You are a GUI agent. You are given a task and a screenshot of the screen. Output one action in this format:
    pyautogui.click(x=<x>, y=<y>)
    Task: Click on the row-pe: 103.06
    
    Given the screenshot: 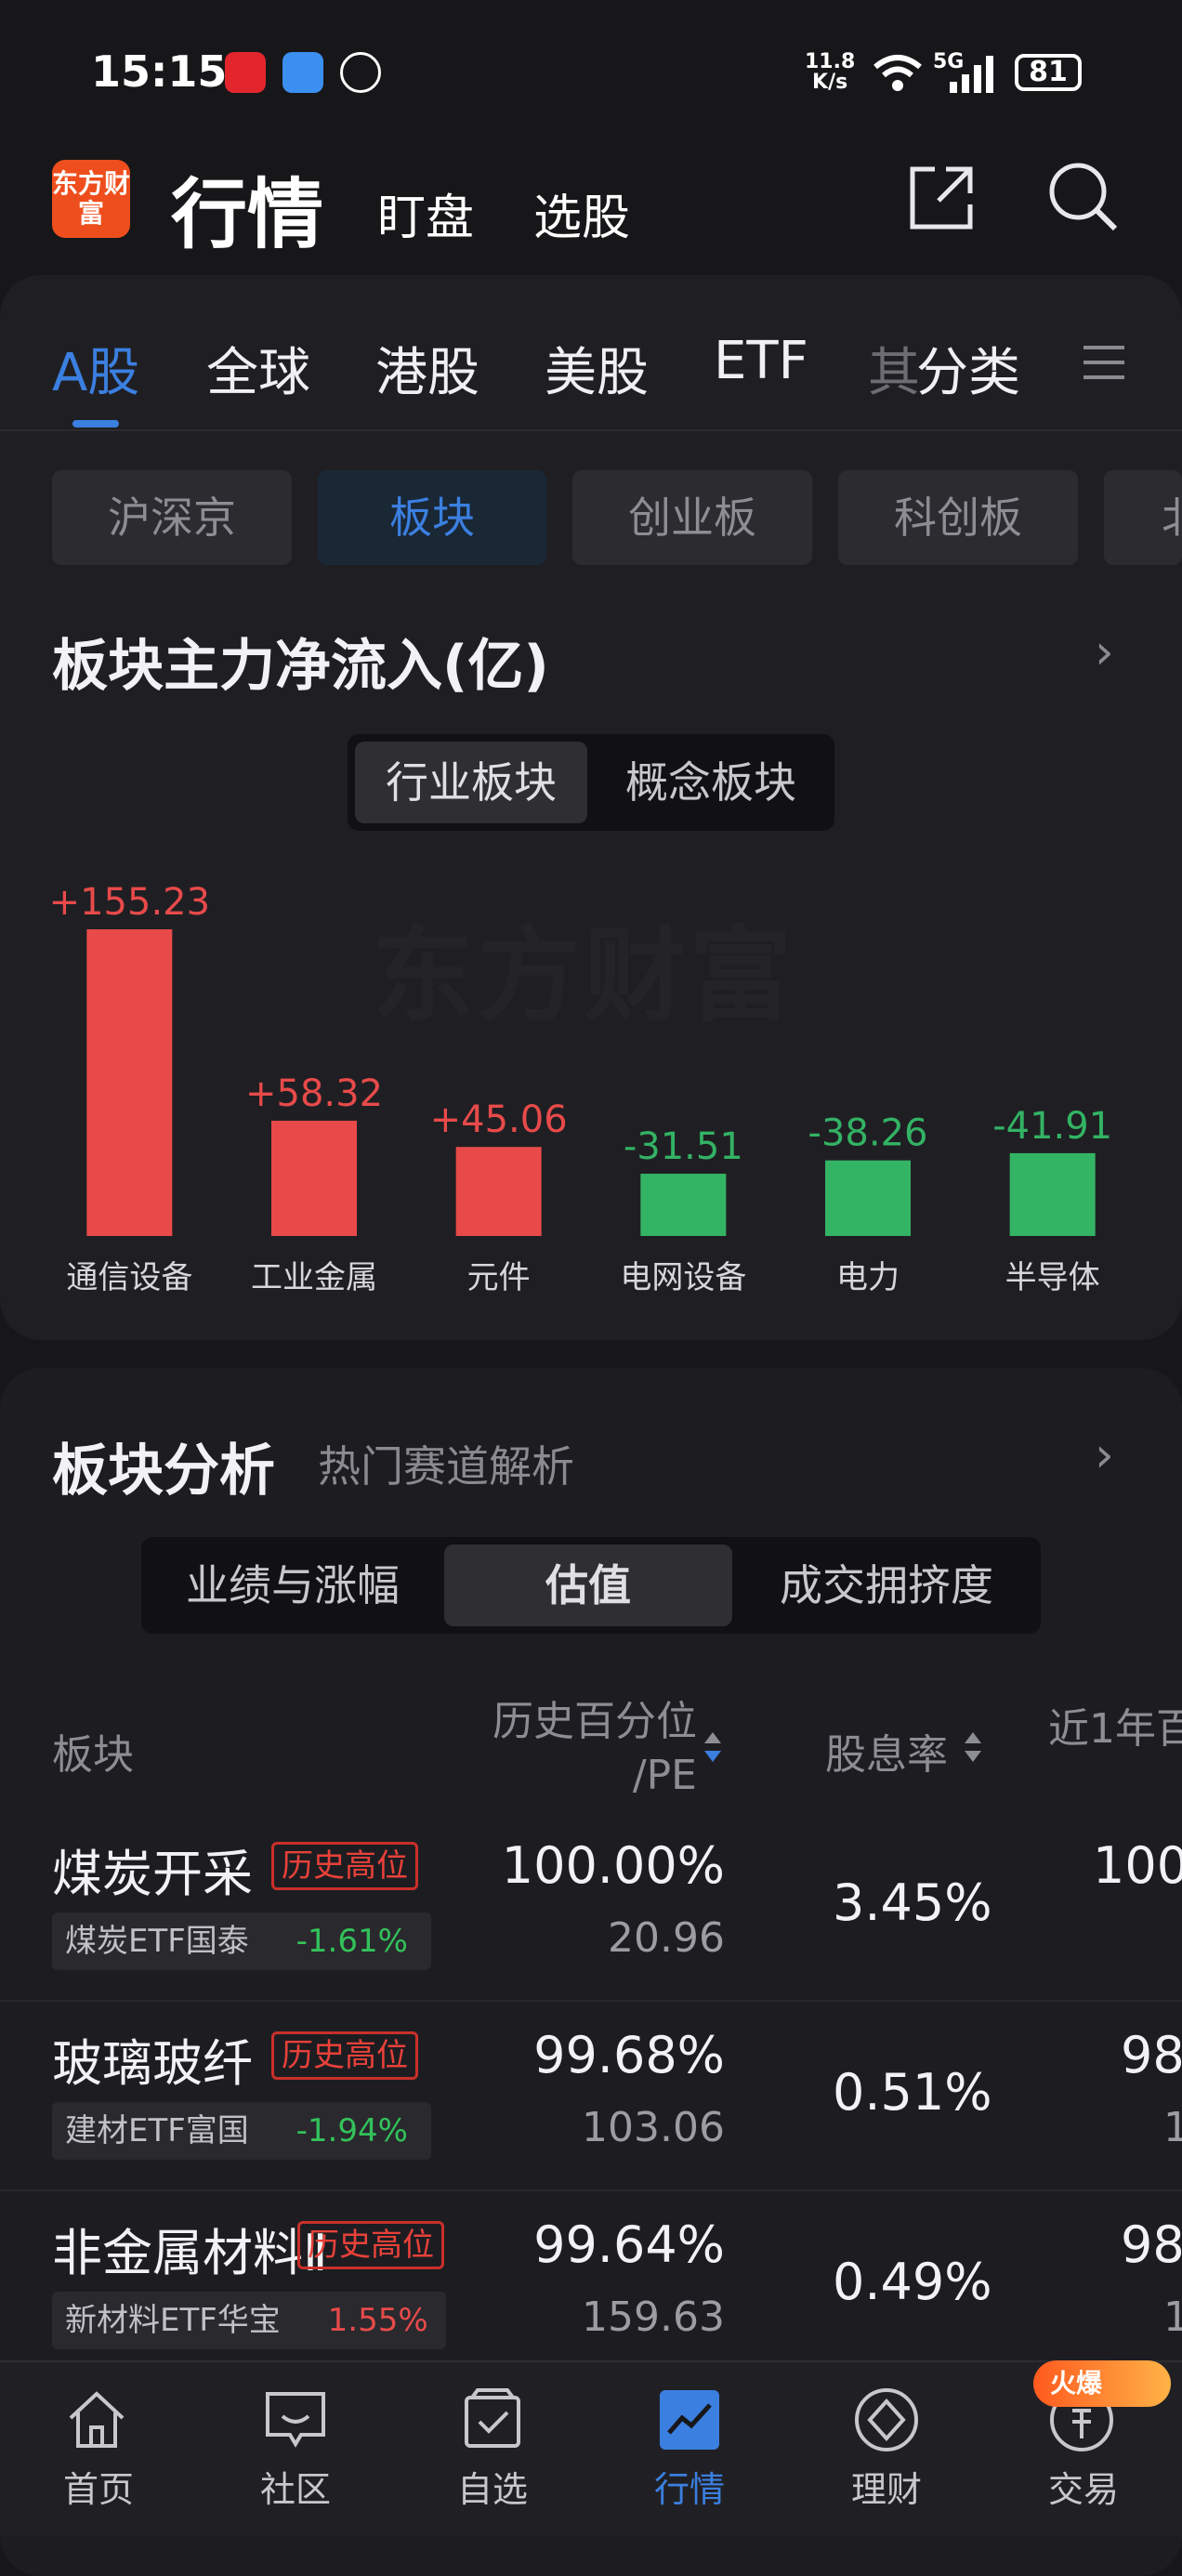 What is the action you would take?
    pyautogui.click(x=653, y=2127)
    